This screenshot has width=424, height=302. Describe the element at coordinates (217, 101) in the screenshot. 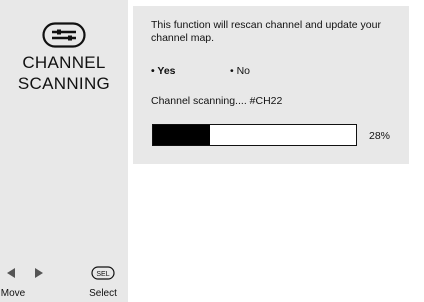

I see `scan-status-text: Channel scanning.... #CH22` at that location.